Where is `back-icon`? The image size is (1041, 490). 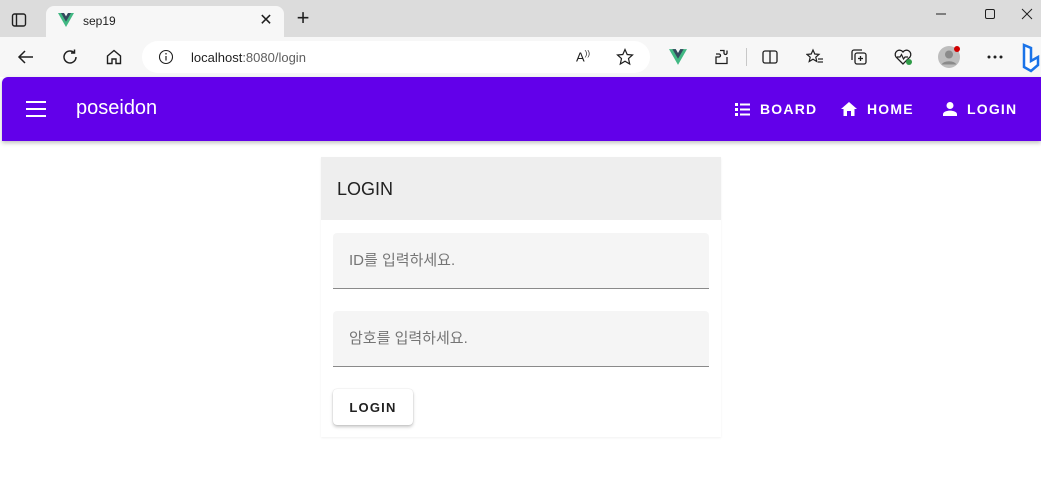
back-icon is located at coordinates (26, 57).